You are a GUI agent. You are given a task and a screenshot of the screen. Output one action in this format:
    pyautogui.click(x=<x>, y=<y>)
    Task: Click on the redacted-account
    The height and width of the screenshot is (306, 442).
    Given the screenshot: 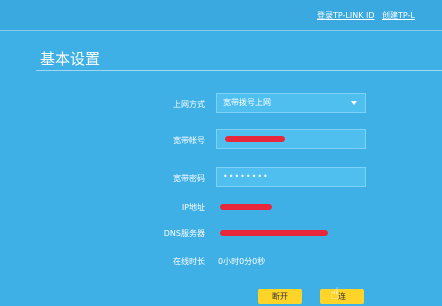 What is the action you would take?
    pyautogui.click(x=255, y=139)
    